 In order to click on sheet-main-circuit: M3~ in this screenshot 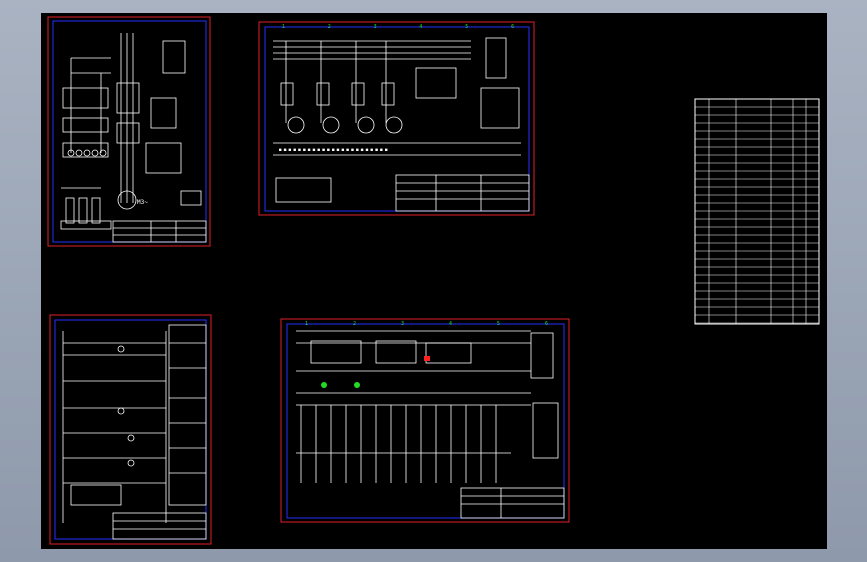, I will do `click(129, 131)`.